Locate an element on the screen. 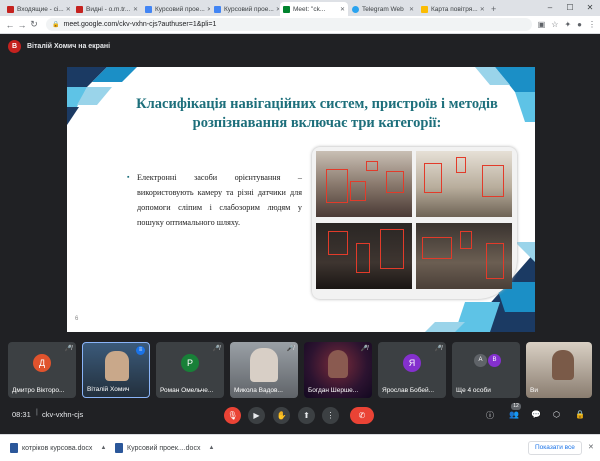 The width and height of the screenshot is (600, 461). camera-indicator-icon: ▣ is located at coordinates (542, 24).